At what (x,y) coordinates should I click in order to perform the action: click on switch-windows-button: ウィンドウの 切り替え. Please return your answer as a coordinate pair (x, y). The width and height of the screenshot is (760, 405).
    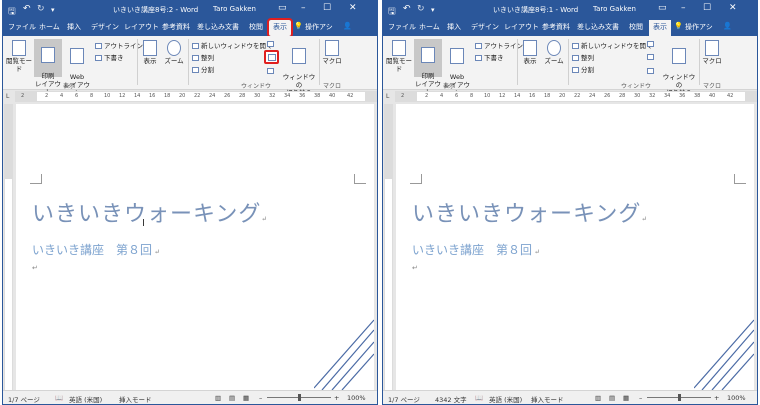
    Looking at the image, I should click on (679, 68).